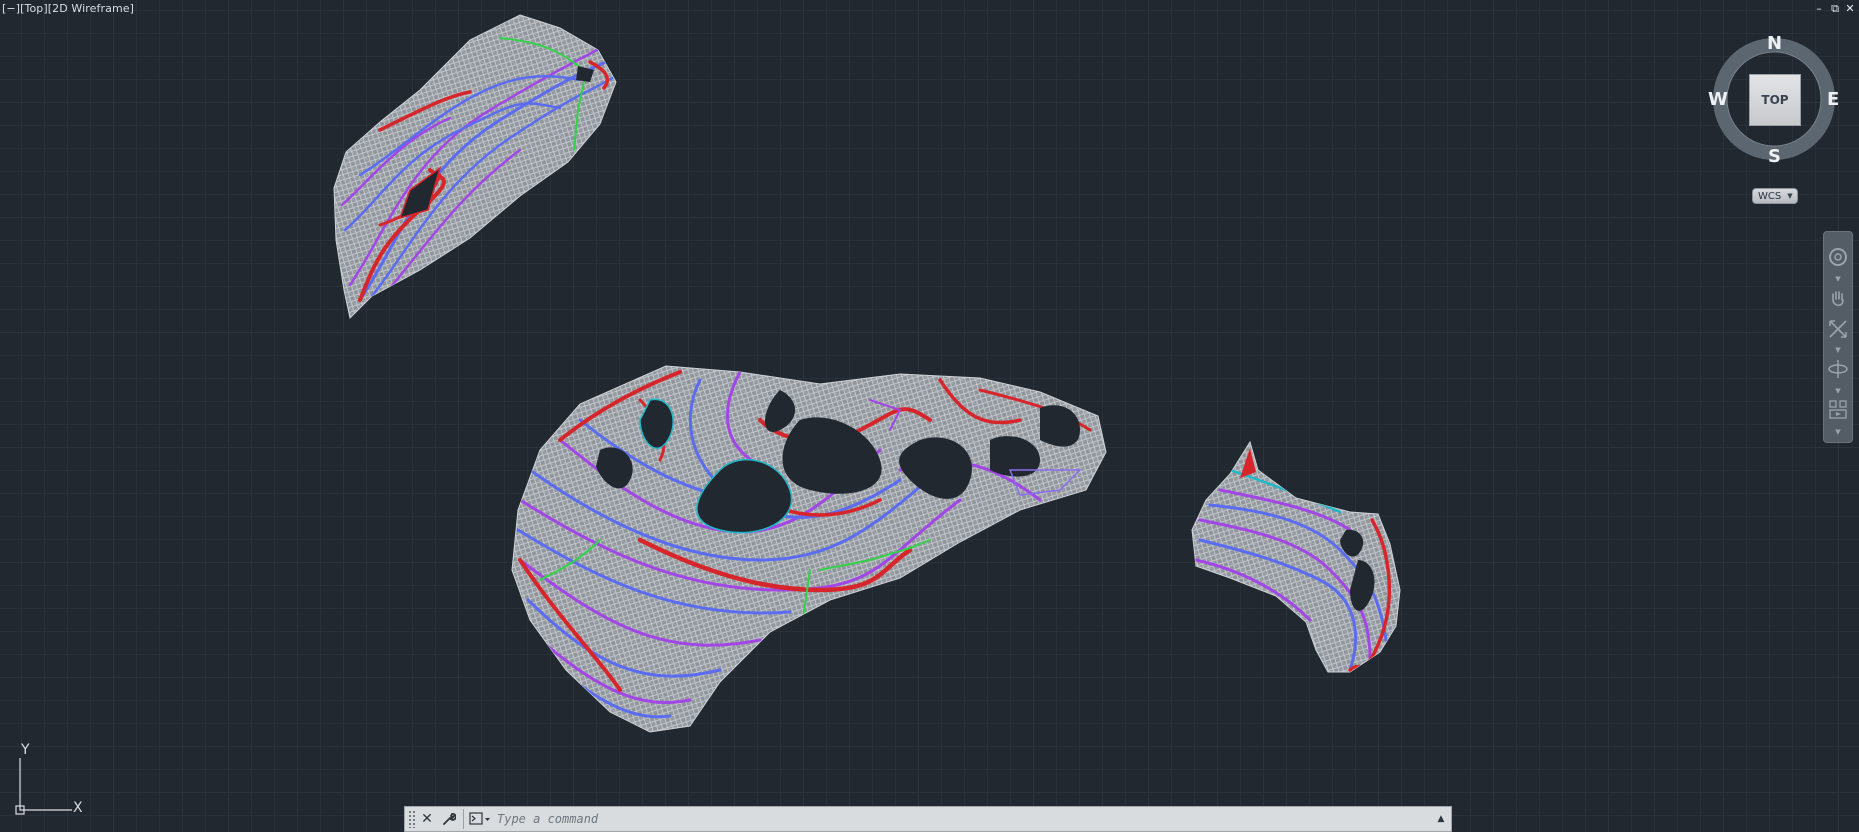  I want to click on compass-west: W, so click(1718, 99).